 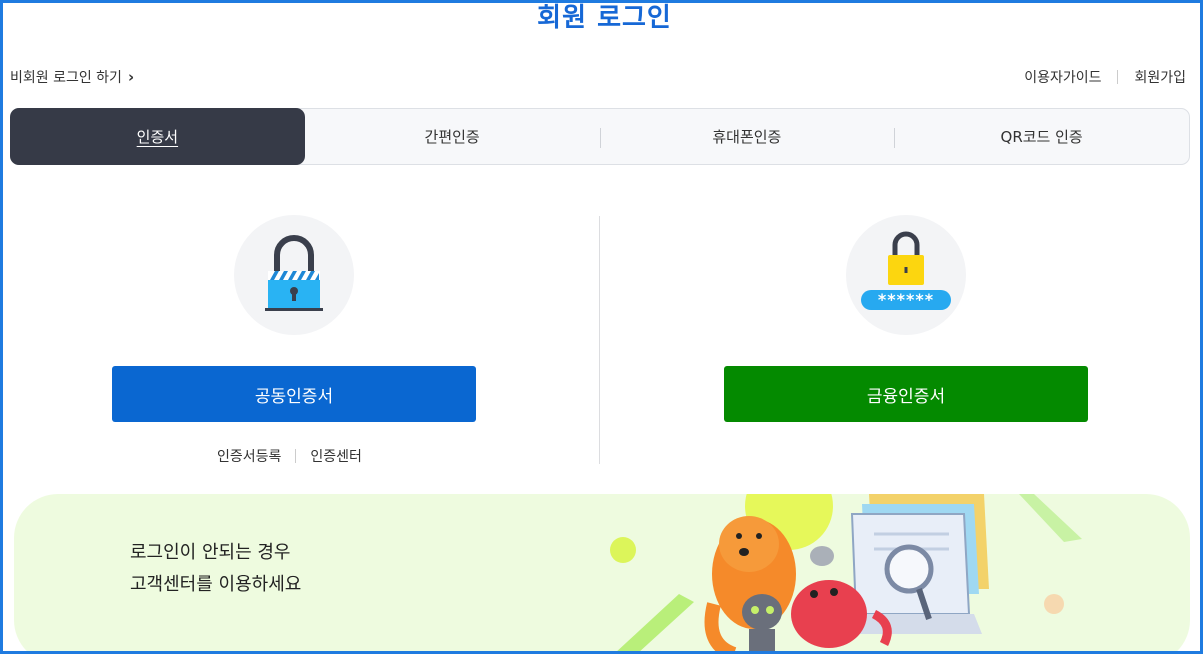 I want to click on joint-cert-label: 공동인증서, so click(x=294, y=396).